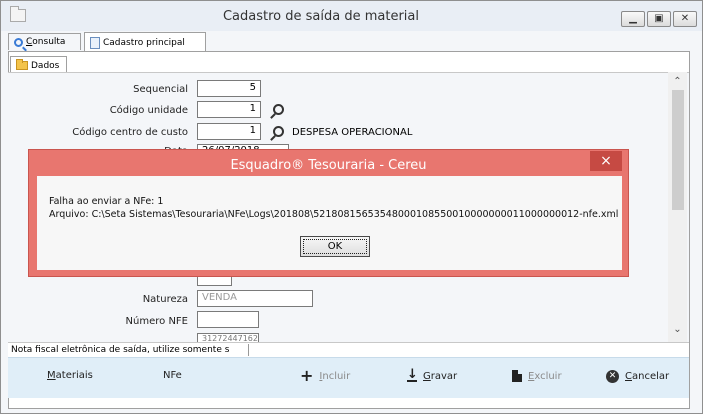 The width and height of the screenshot is (705, 416). What do you see at coordinates (677, 330) in the screenshot?
I see `scroll-down-icon: ⌄` at bounding box center [677, 330].